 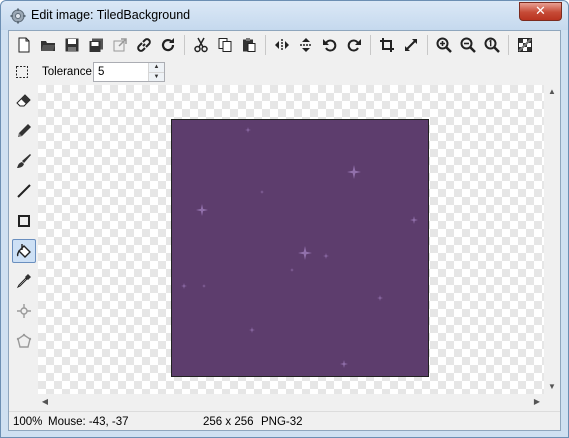 I want to click on vertical-scrollbar: ▲ ▼, so click(x=552, y=239).